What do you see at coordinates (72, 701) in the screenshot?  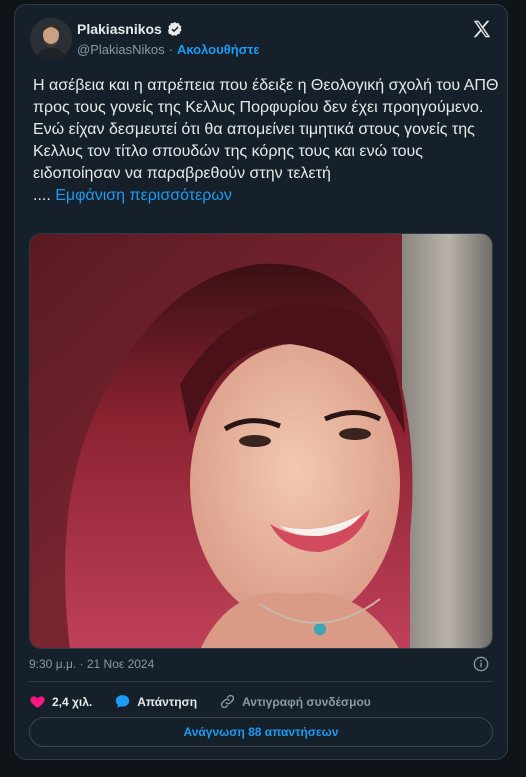 I see `like-count: 2,4 χιλ.` at bounding box center [72, 701].